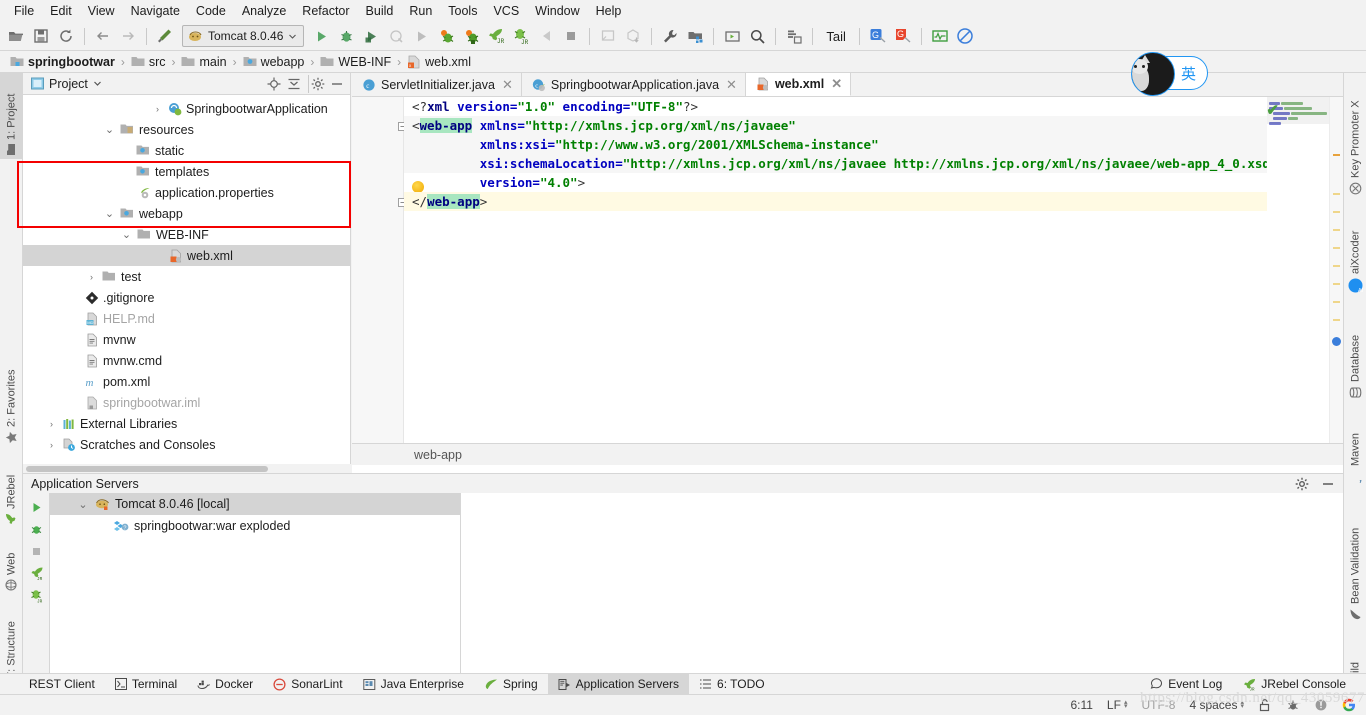 The width and height of the screenshot is (1366, 715). I want to click on bottom-tab-todo: 6: TODO, so click(732, 684).